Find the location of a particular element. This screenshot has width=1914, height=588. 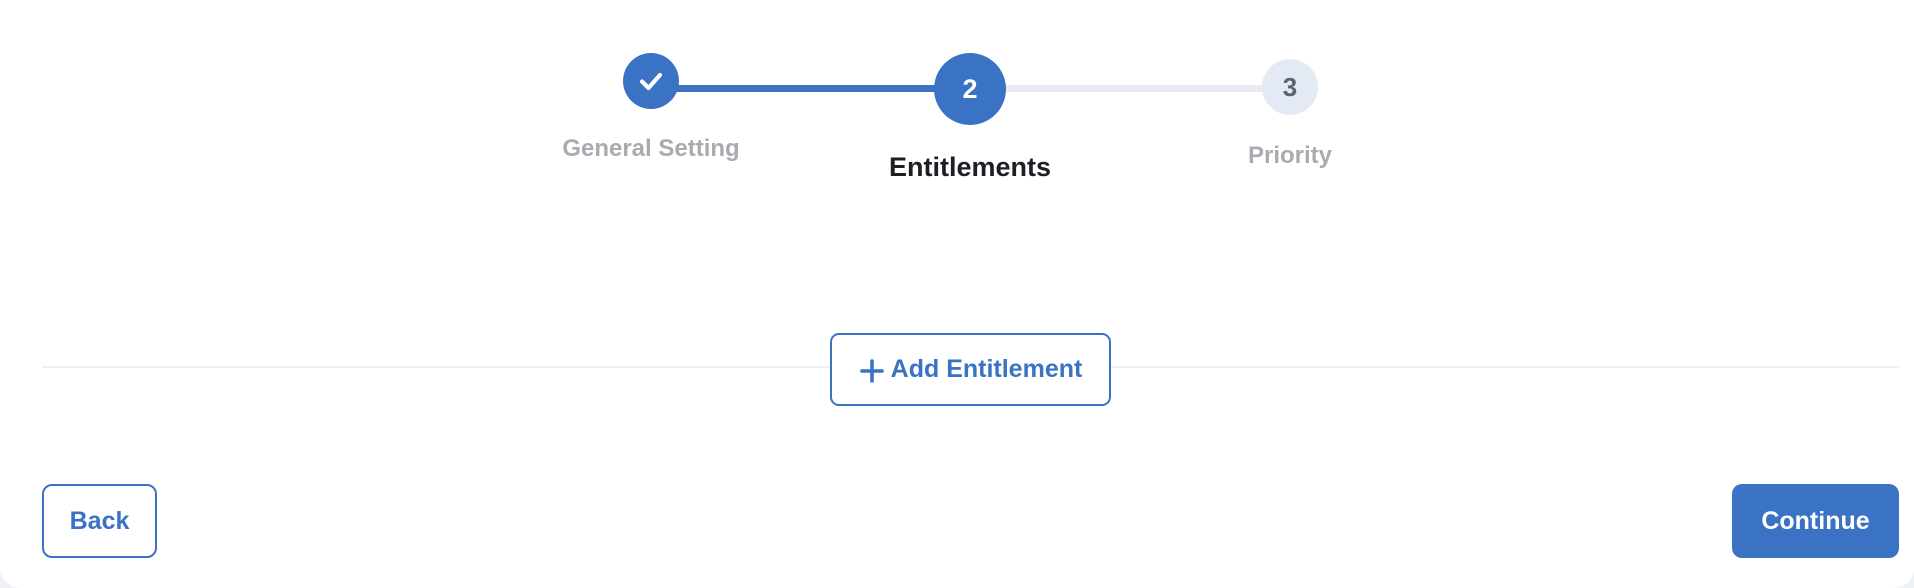

add-entitlement-button: Add Entitlement is located at coordinates (970, 369).